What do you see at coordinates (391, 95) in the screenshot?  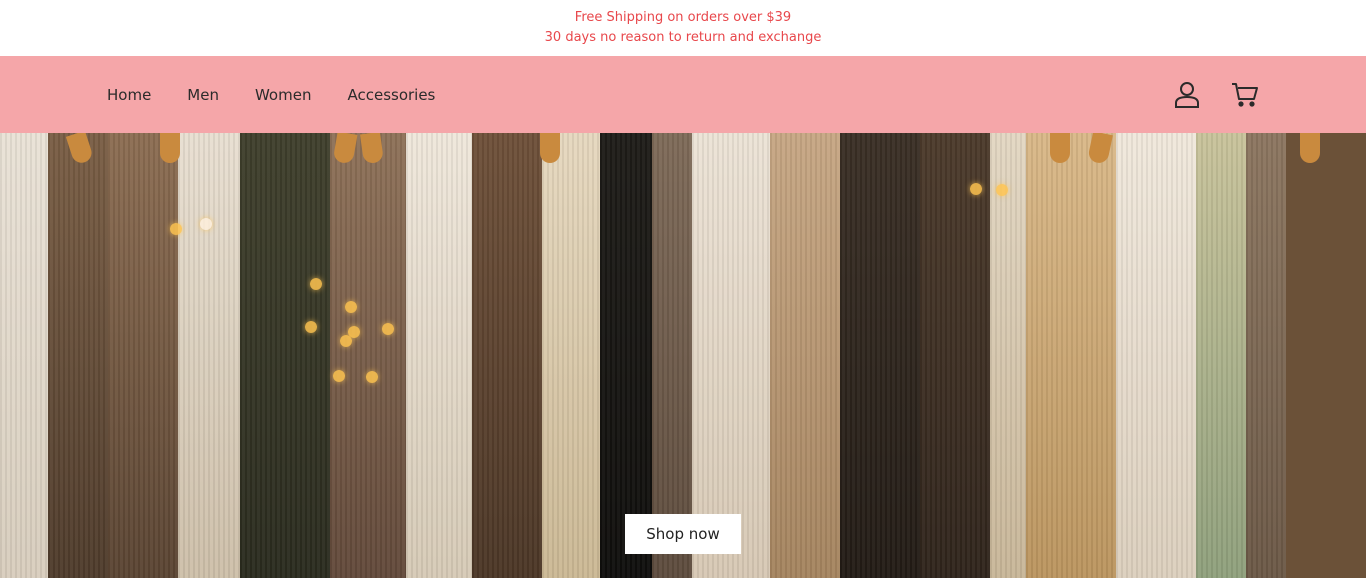 I see `nav-accessories: Accessories` at bounding box center [391, 95].